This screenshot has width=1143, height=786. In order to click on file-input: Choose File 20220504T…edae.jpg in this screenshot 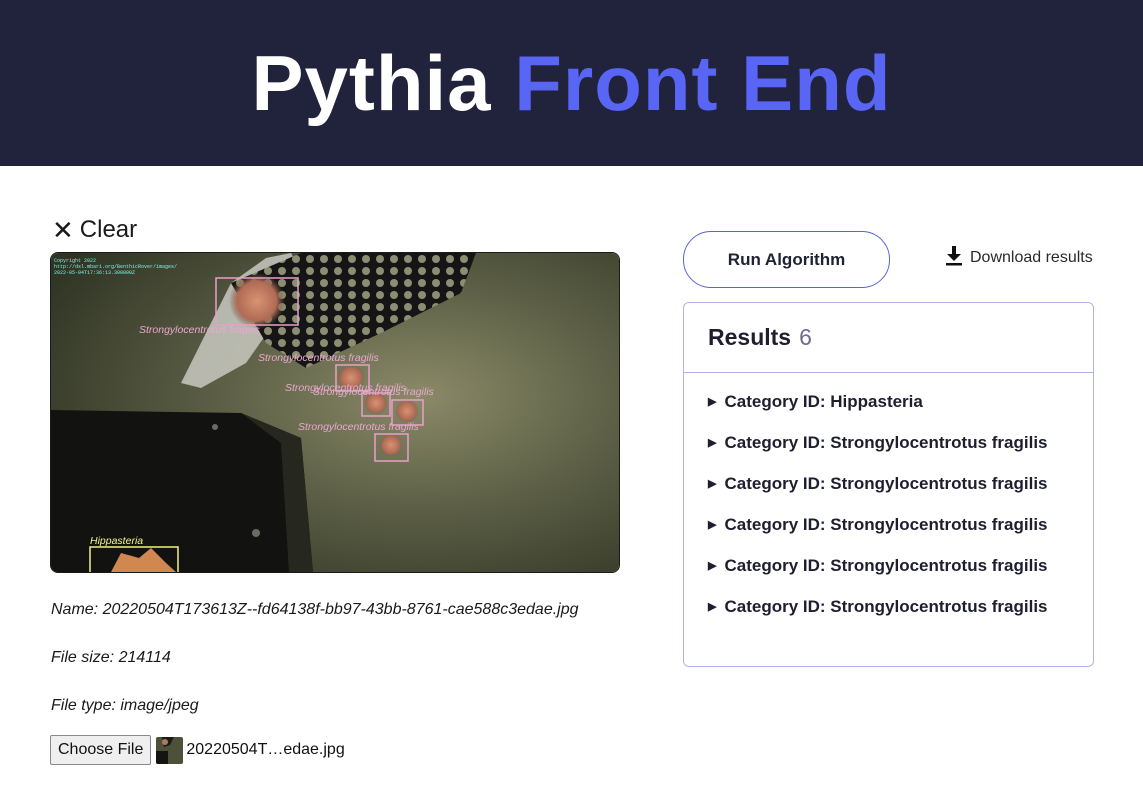, I will do `click(197, 750)`.